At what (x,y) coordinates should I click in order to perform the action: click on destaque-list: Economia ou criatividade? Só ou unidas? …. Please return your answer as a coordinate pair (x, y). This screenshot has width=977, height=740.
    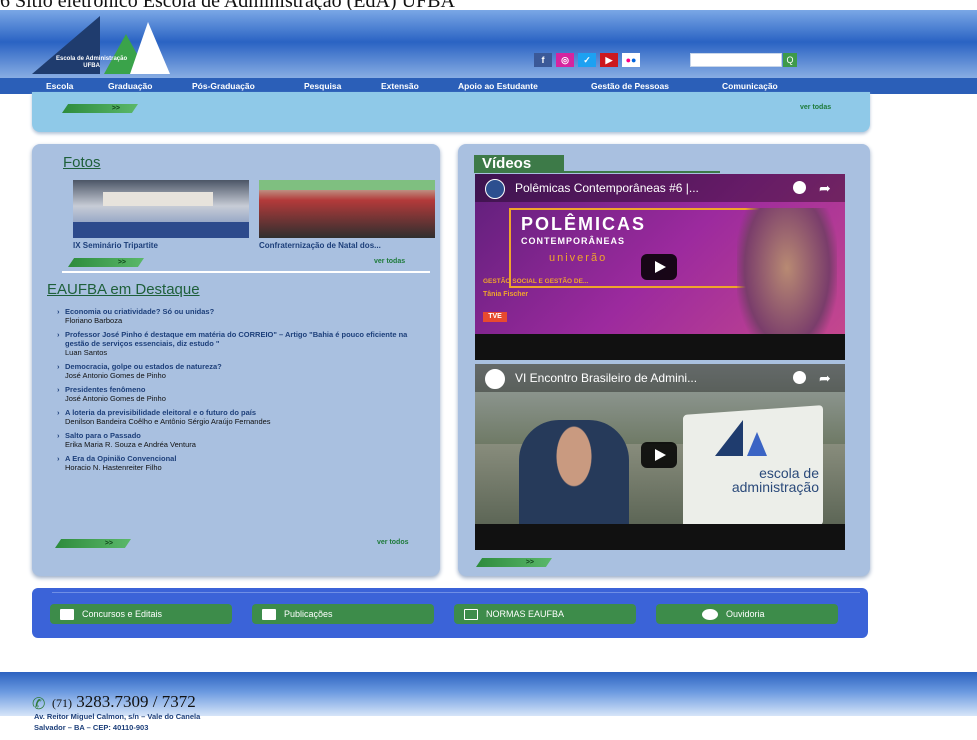
    Looking at the image, I should click on (243, 392).